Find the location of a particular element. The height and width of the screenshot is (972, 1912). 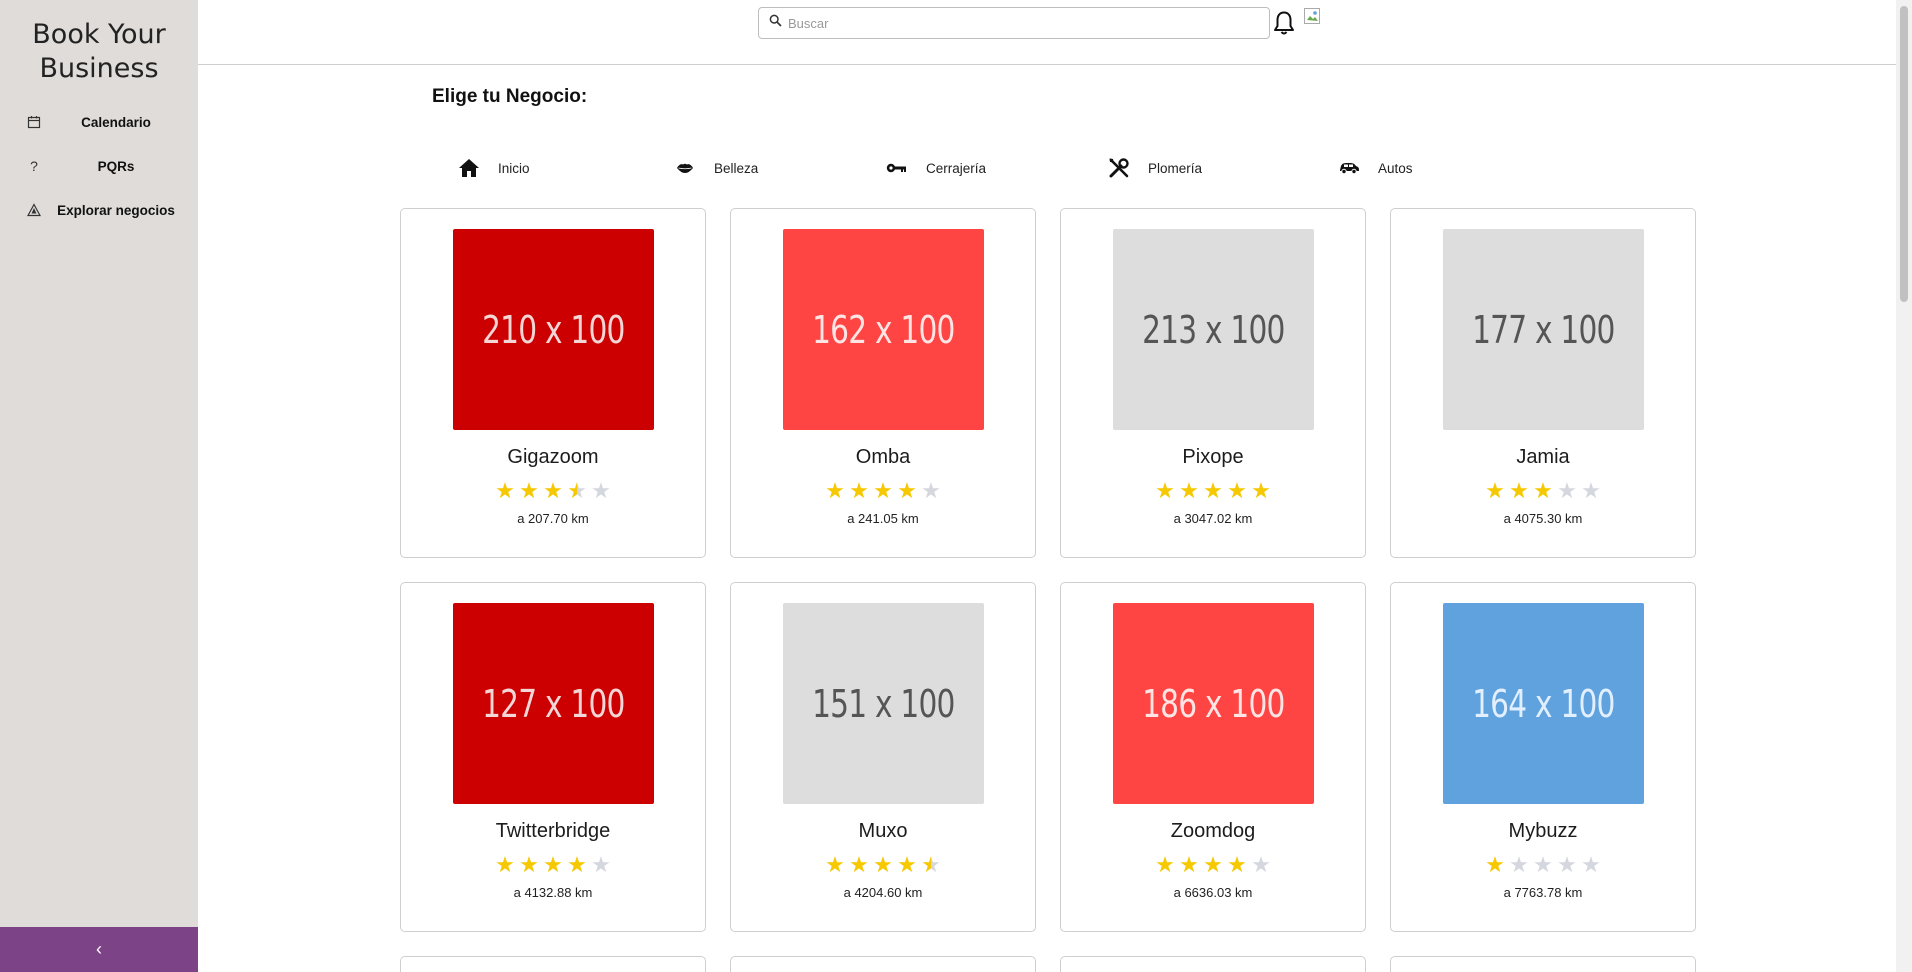

category-cerrajeria: Cerrajería is located at coordinates (935, 168).